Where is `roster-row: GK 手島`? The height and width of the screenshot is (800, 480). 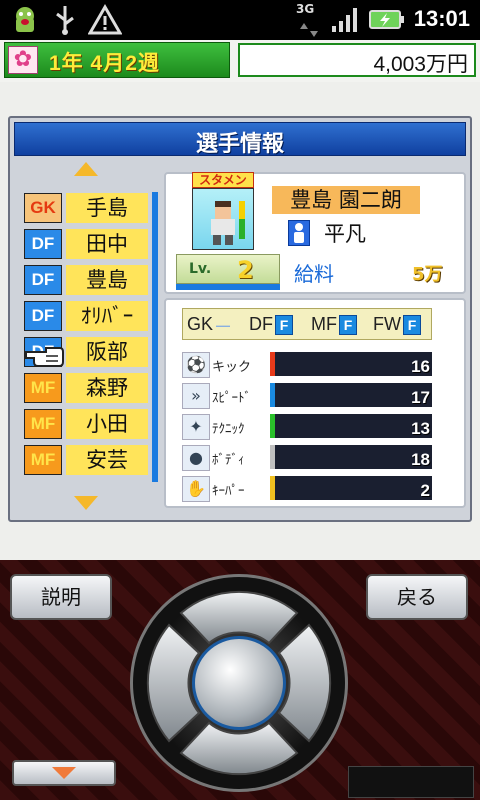 roster-row: GK 手島 is located at coordinates (85, 209).